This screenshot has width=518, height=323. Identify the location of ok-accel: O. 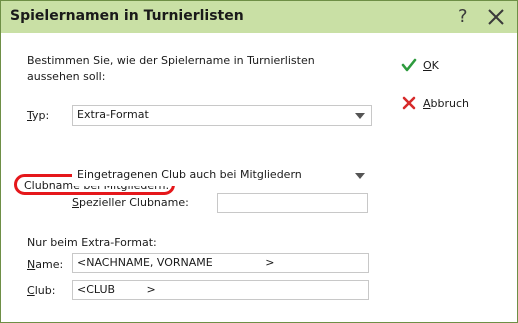
(427, 65).